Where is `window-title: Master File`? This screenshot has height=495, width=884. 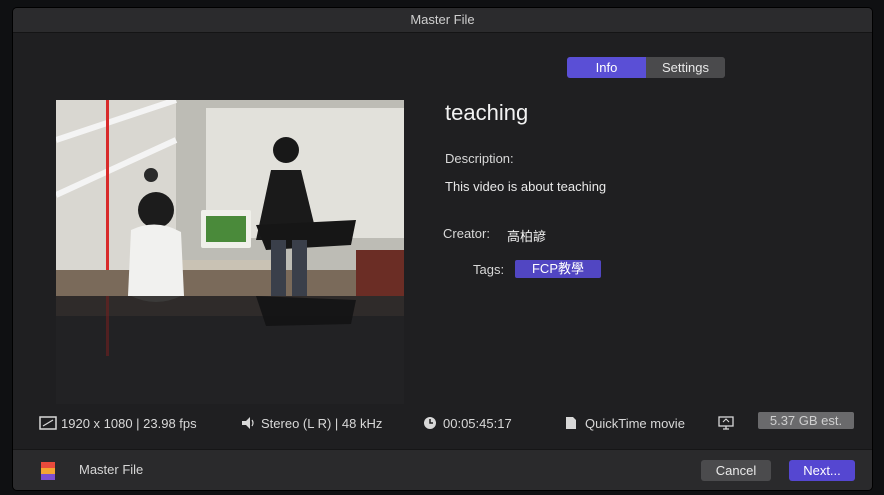 window-title: Master File is located at coordinates (442, 19).